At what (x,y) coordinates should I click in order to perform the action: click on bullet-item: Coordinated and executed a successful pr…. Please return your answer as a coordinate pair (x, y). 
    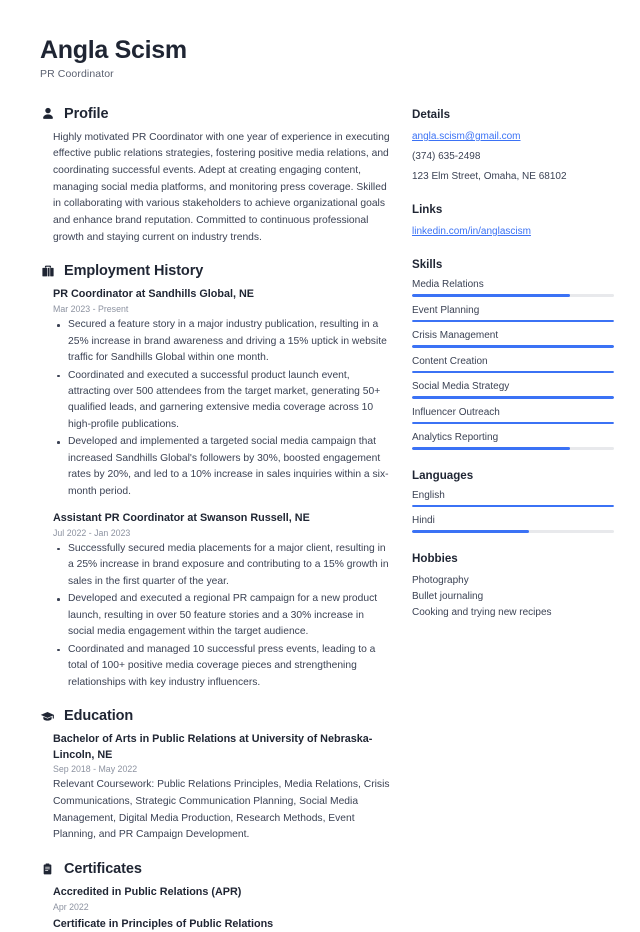
    Looking at the image, I should click on (221, 401).